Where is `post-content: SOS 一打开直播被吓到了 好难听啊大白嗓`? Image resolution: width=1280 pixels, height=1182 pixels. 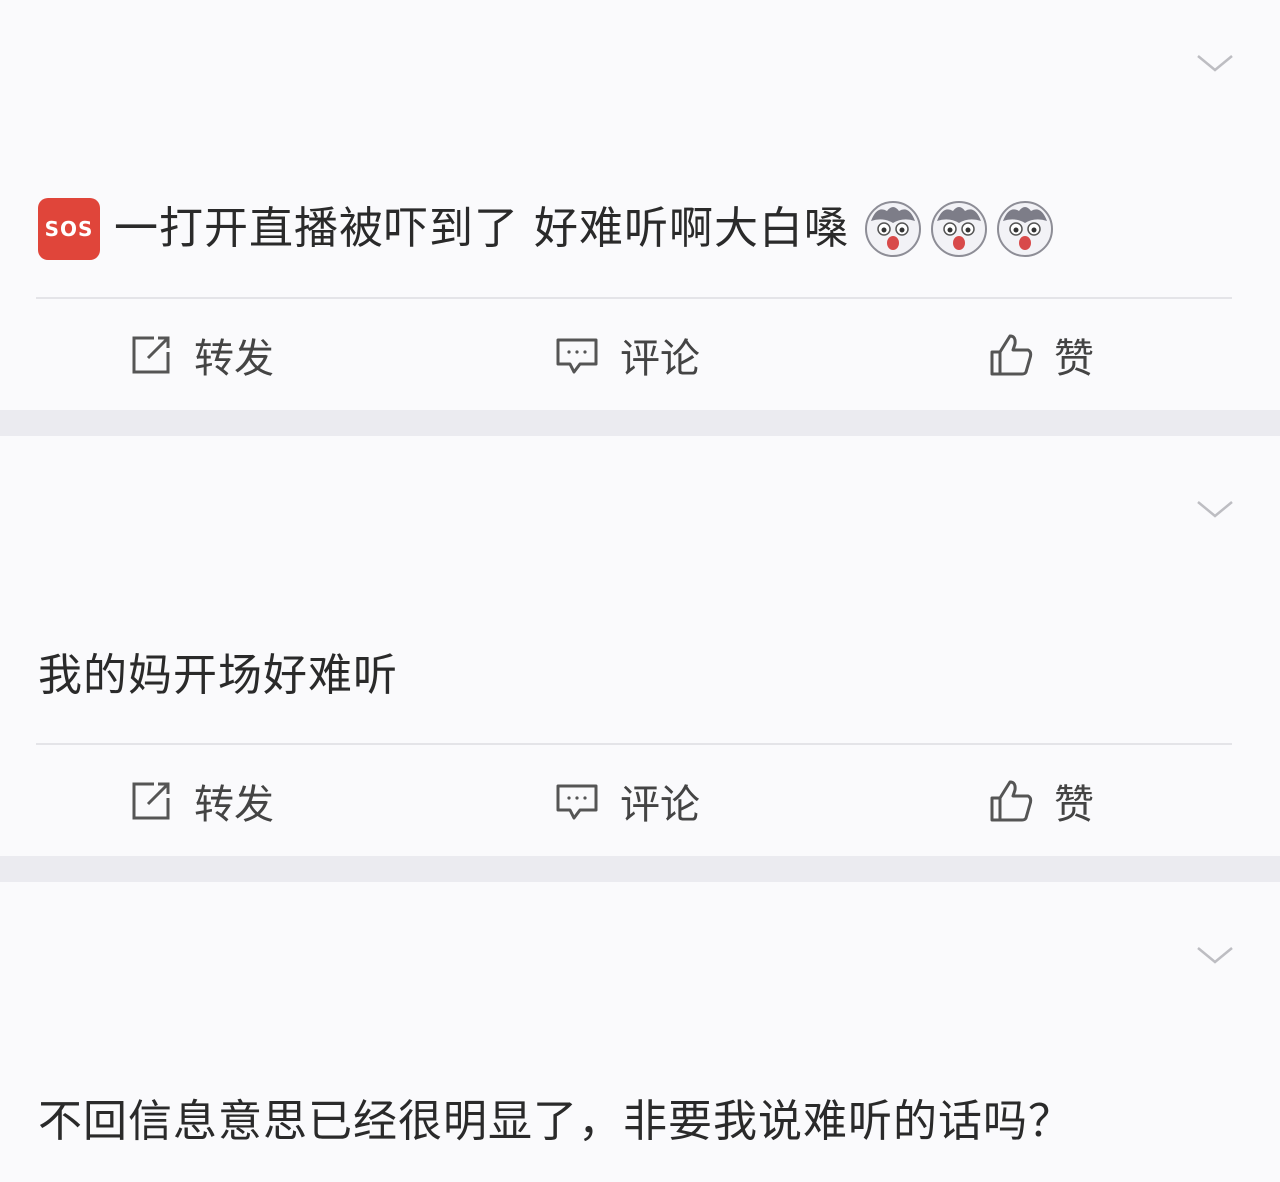
post-content: SOS 一打开直播被吓到了 好难听啊大白嗓 is located at coordinates (546, 229).